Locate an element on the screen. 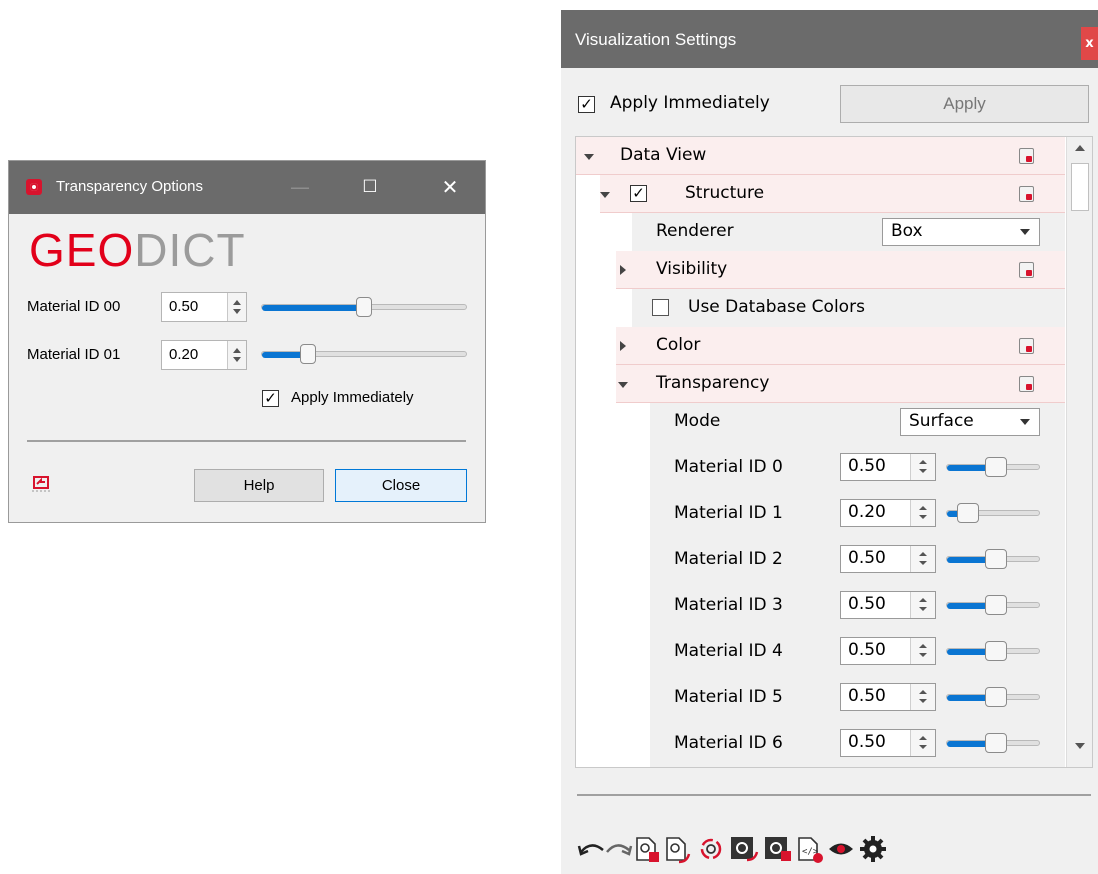 Image resolution: width=1098 pixels, height=874 pixels. load-settings-icon is located at coordinates (678, 850).